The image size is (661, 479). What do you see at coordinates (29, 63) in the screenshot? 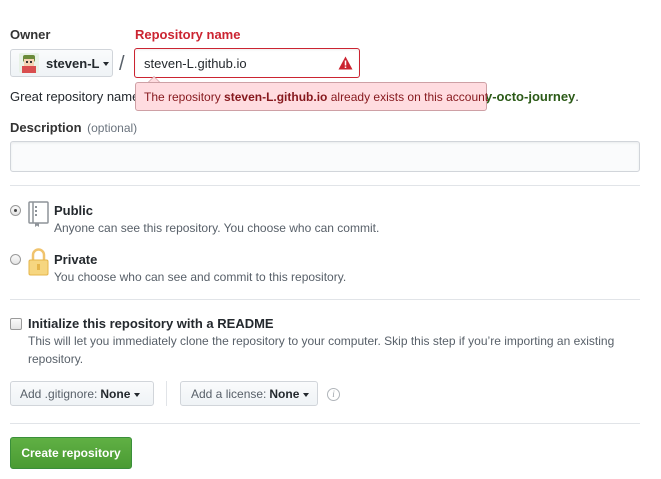
I see `avatar` at bounding box center [29, 63].